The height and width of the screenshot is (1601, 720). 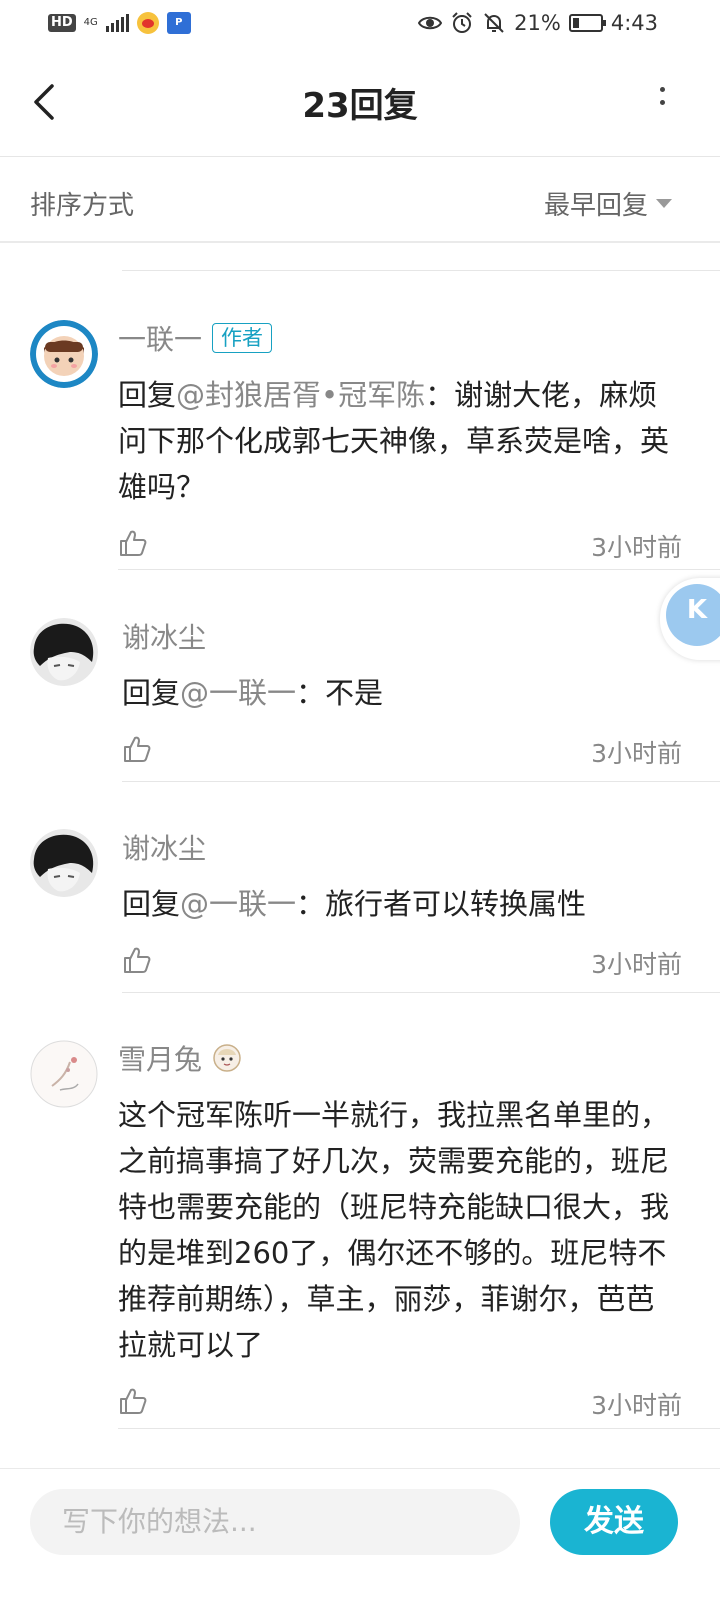 What do you see at coordinates (360, 106) in the screenshot?
I see `page-title: 23回复` at bounding box center [360, 106].